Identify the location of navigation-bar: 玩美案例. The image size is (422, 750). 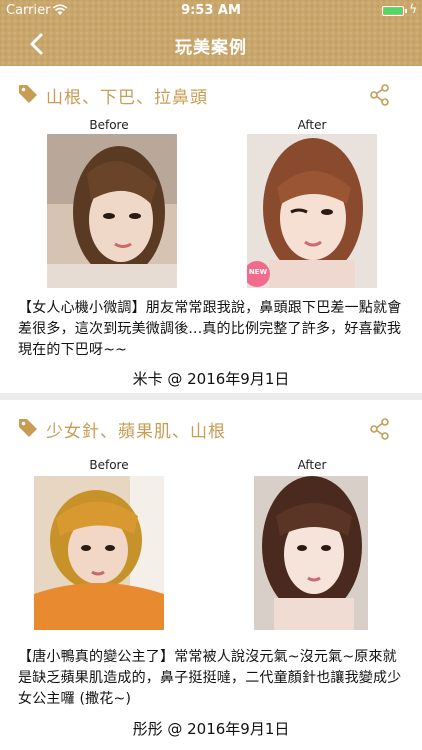
(211, 44).